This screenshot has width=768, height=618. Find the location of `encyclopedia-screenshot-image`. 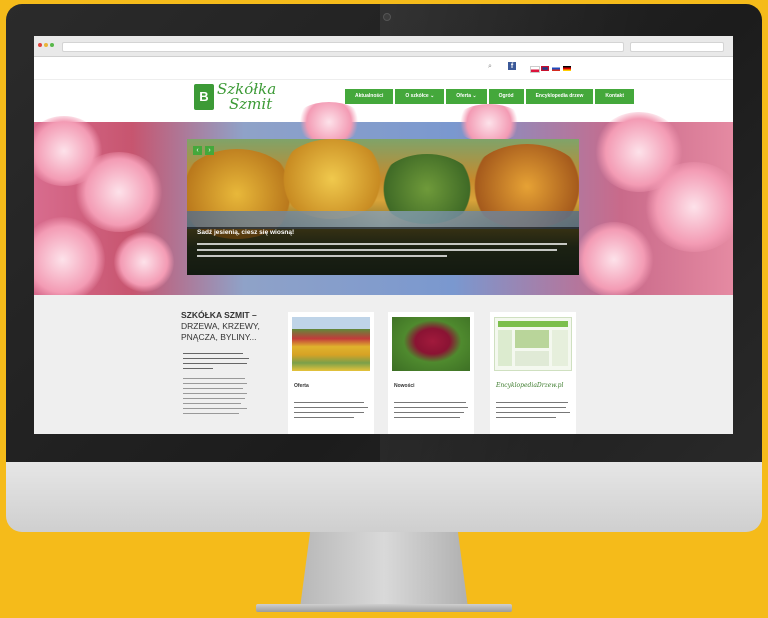

encyclopedia-screenshot-image is located at coordinates (533, 344).